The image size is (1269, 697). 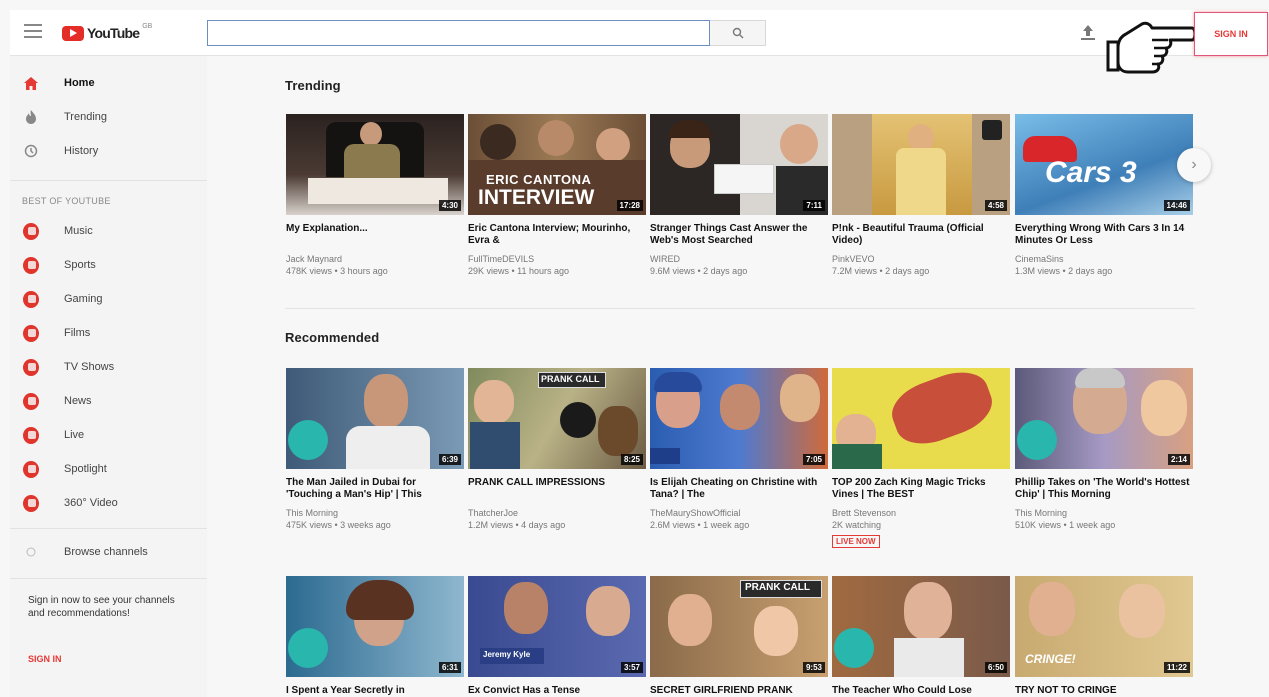 I want to click on sidebar-item-360-video: 360° Video, so click(x=108, y=503).